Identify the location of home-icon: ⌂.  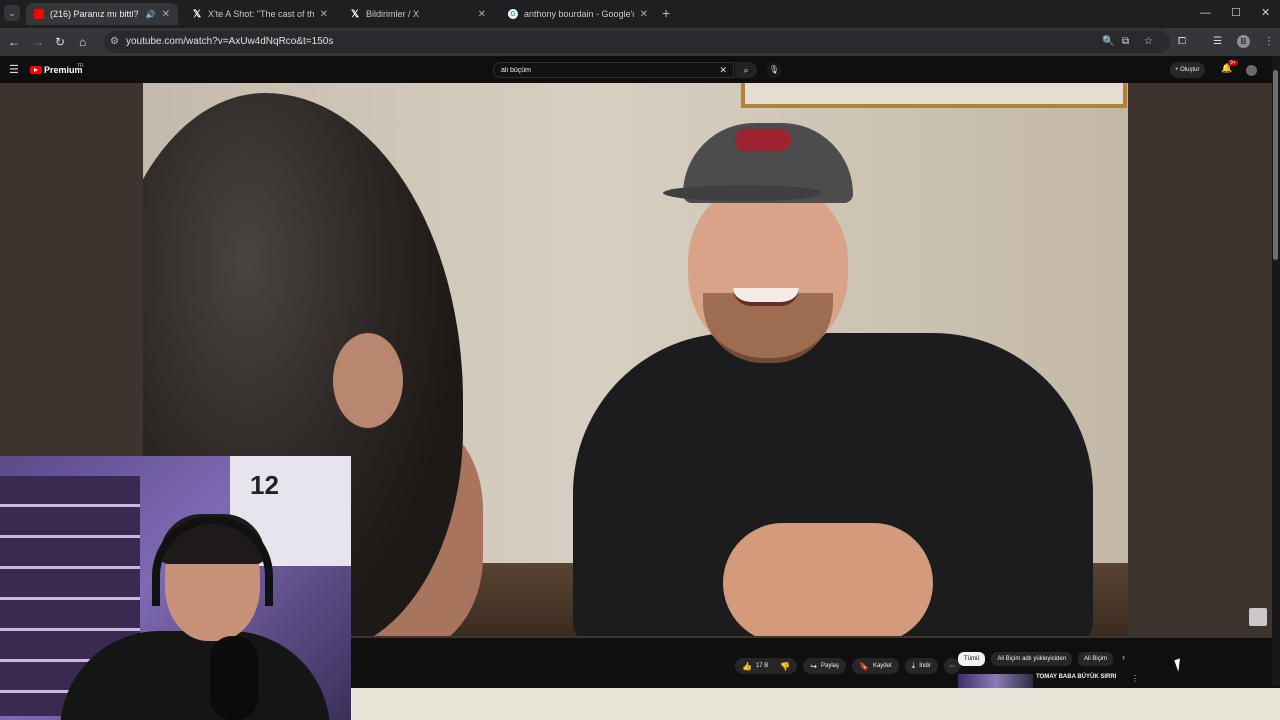
(82, 42).